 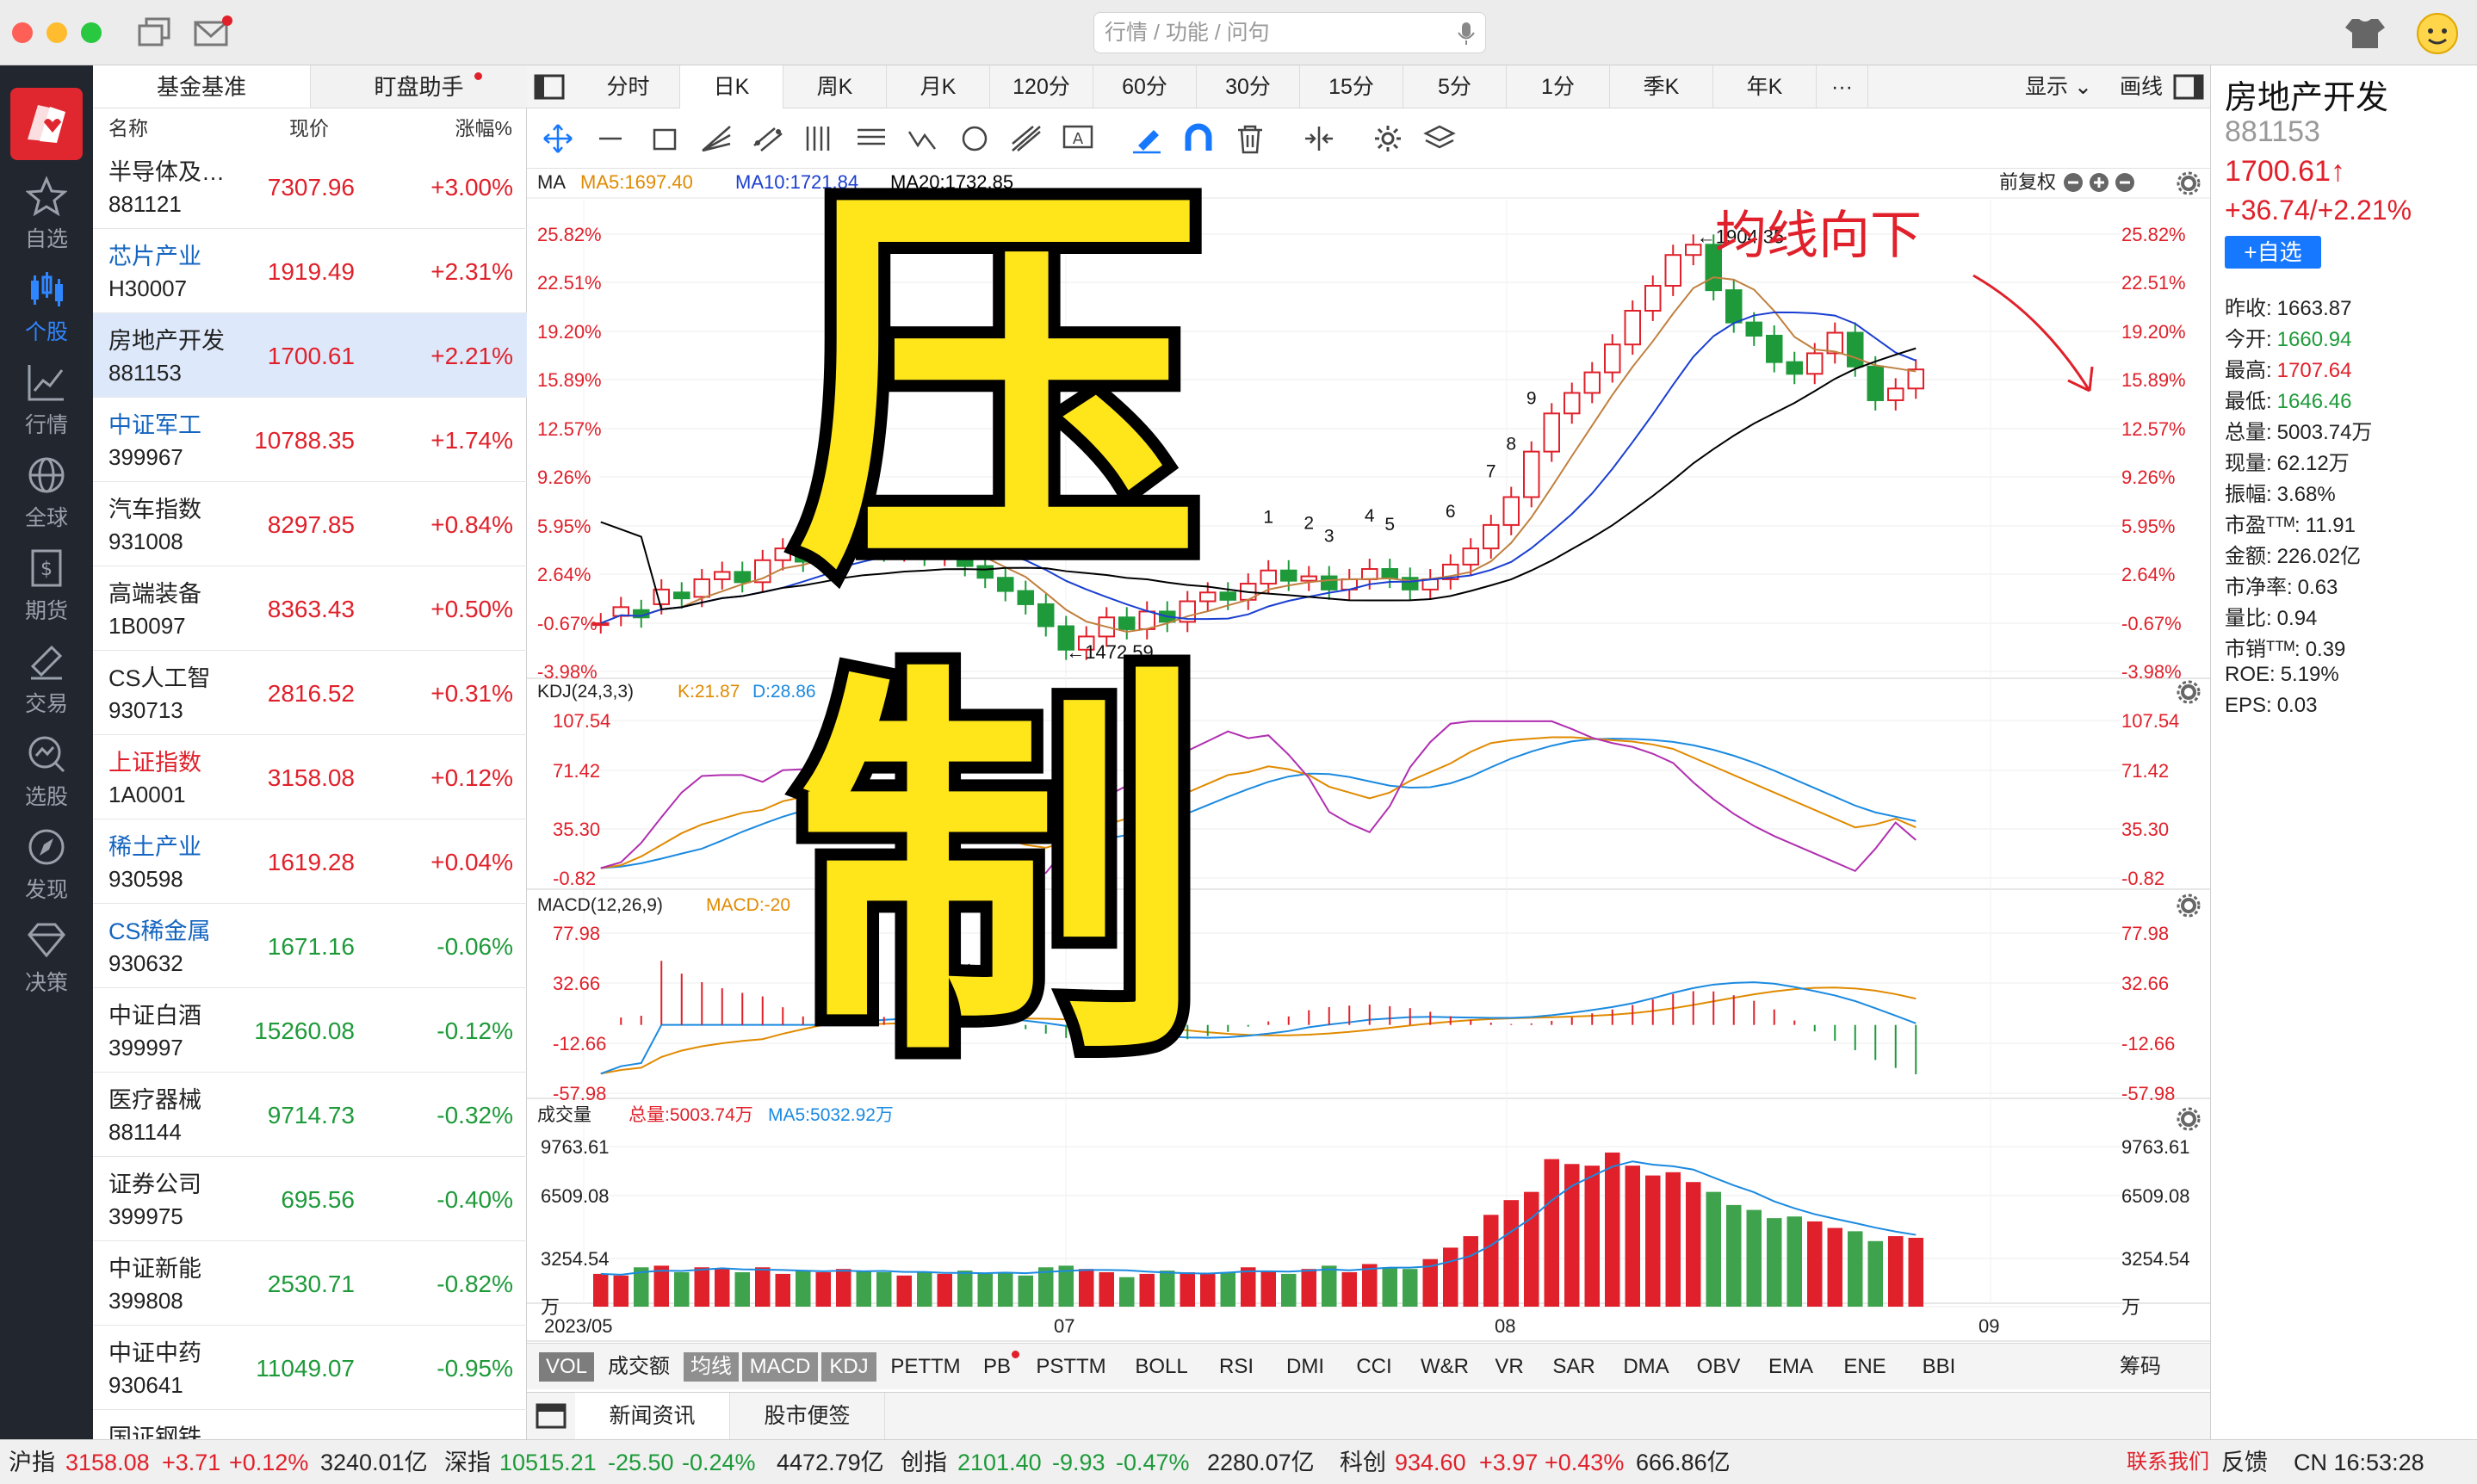 What do you see at coordinates (310, 1199) in the screenshot?
I see `watchlist-row: 证券公司 399975 695.56 -0.40%` at bounding box center [310, 1199].